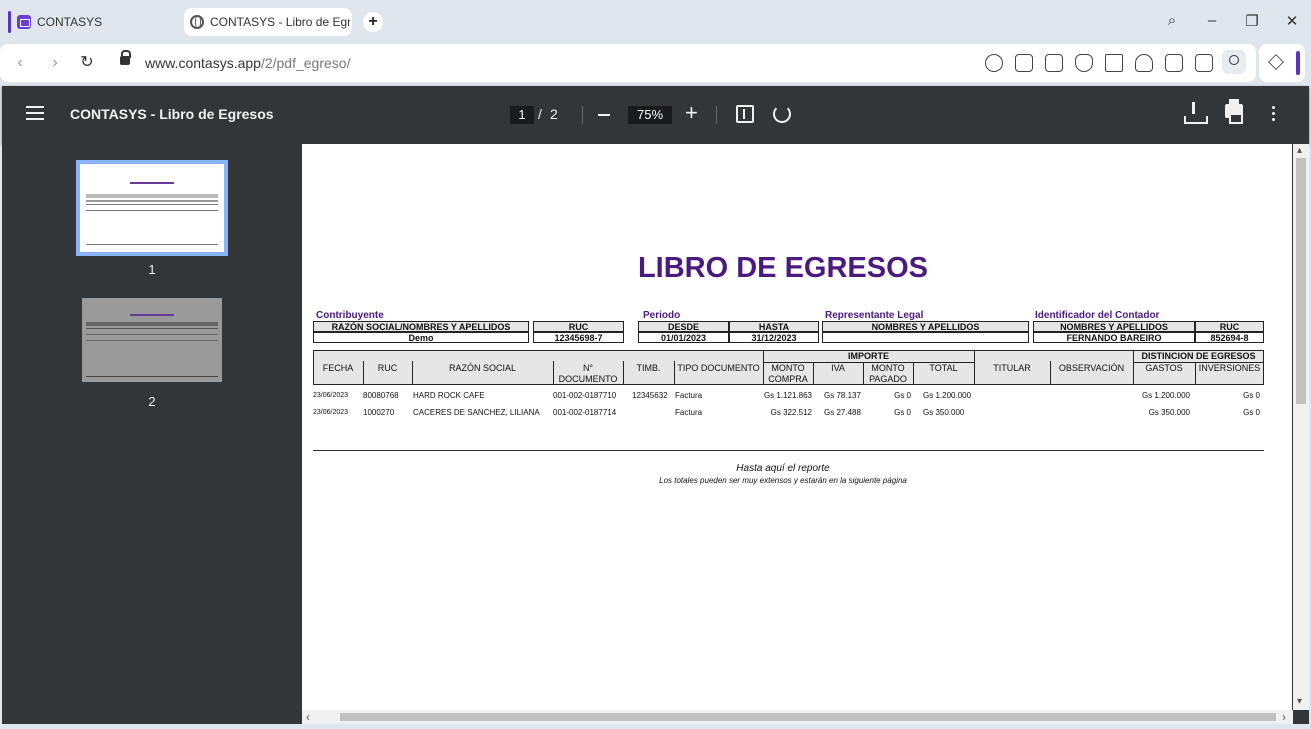 The image size is (1311, 729). Describe the element at coordinates (9, 22) in the screenshot. I see `tab-group-accent` at that location.